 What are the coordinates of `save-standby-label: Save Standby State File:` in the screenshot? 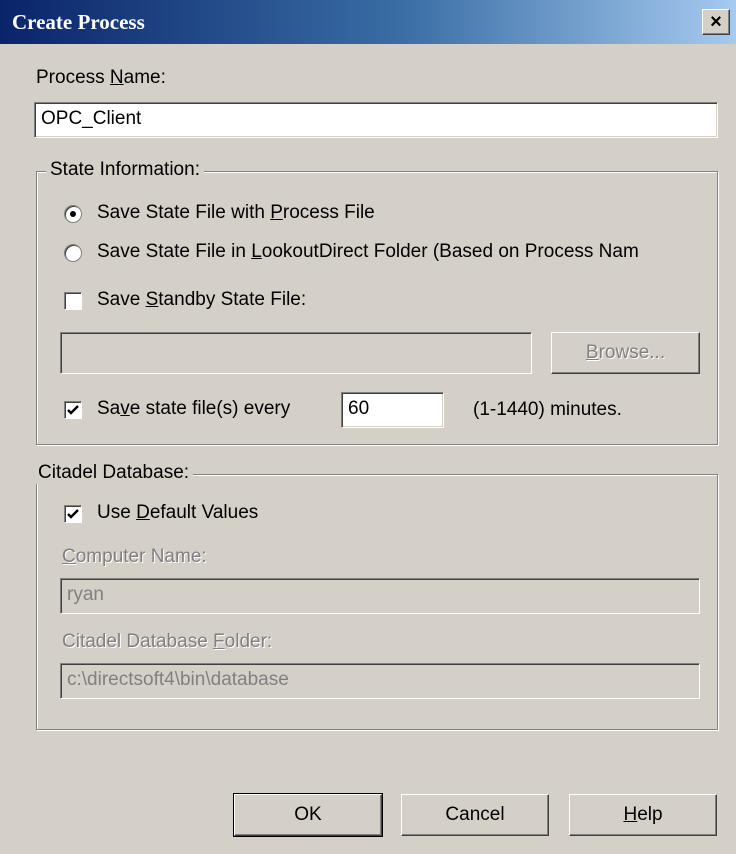 It's located at (201, 300).